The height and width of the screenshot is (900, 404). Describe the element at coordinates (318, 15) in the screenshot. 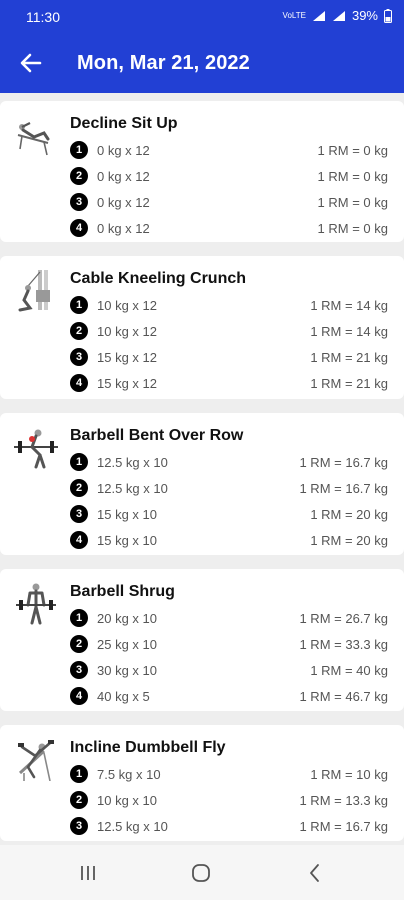

I see `signal-icon` at that location.